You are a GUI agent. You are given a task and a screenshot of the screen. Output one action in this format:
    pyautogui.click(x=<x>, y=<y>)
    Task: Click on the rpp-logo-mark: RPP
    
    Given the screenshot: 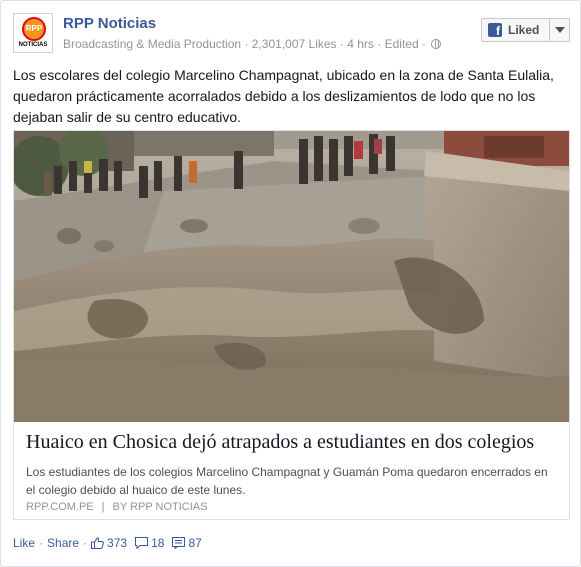 What is the action you would take?
    pyautogui.click(x=34, y=29)
    